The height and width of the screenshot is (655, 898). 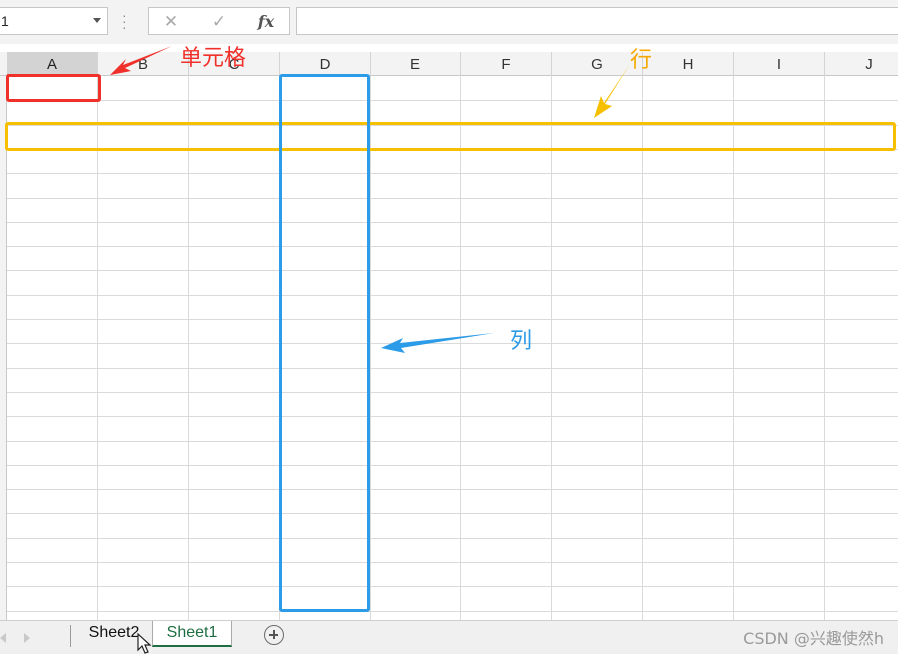 I want to click on column-header-b: B, so click(x=143, y=64).